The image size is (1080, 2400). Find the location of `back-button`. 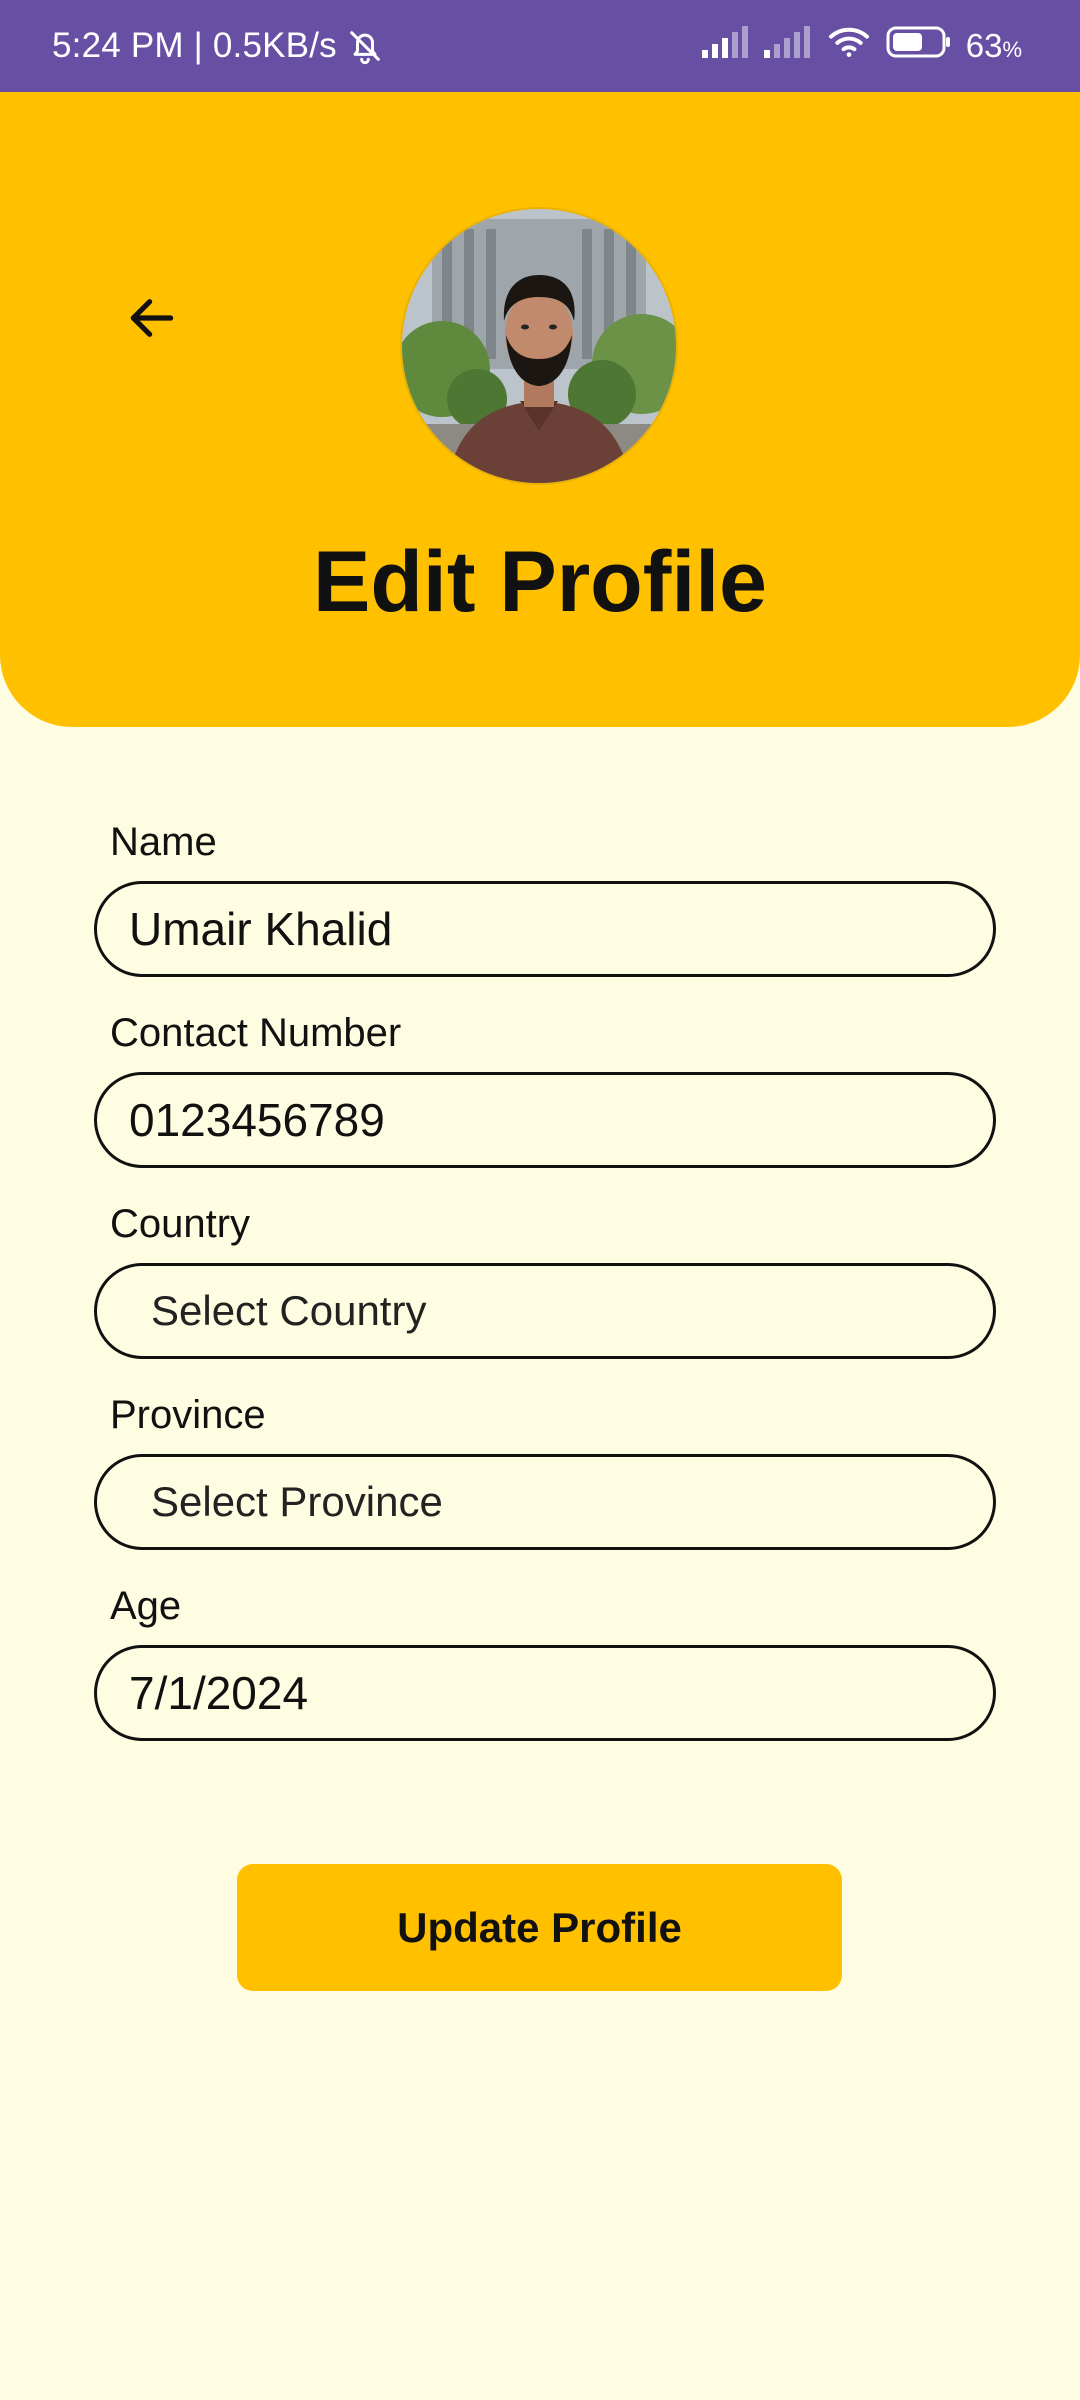

back-button is located at coordinates (152, 320).